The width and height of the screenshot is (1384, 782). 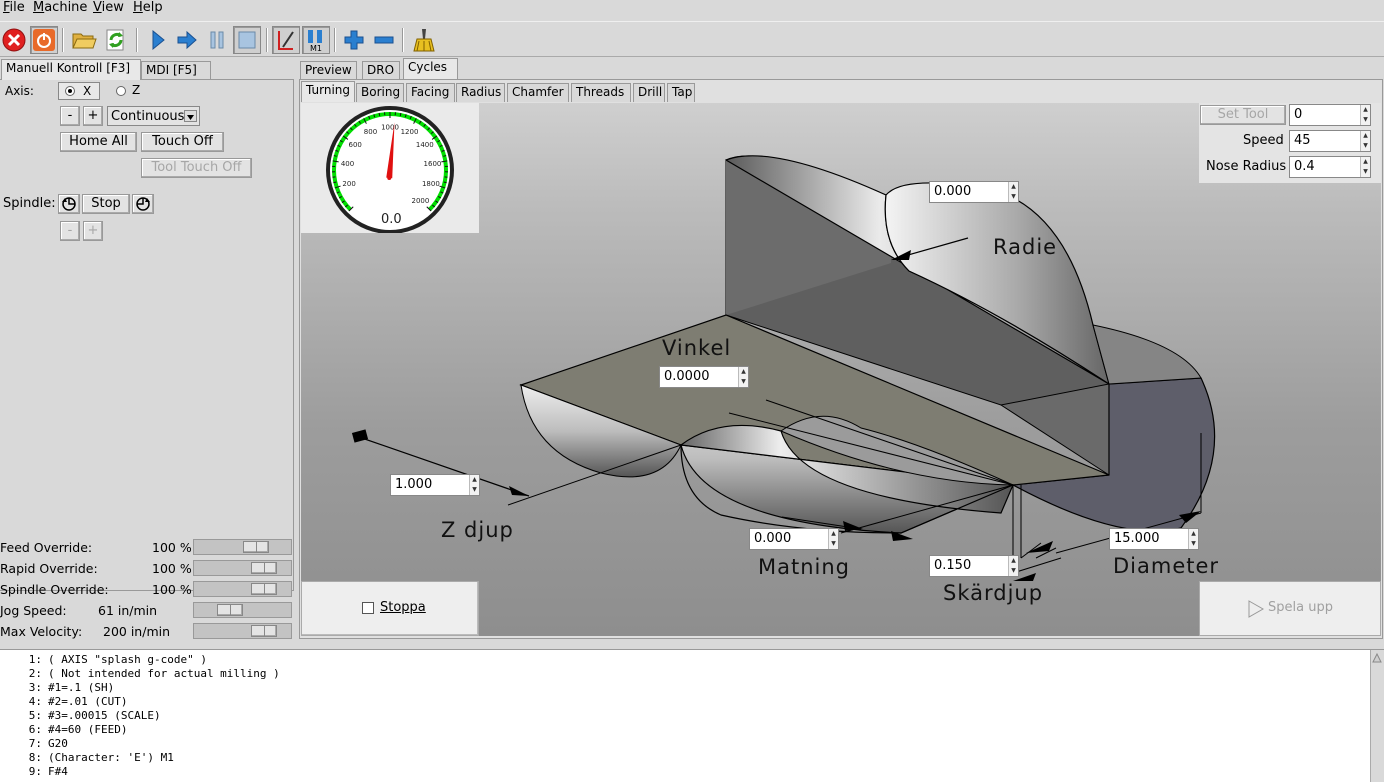 I want to click on spindle-override-value: 100 %, so click(x=172, y=589).